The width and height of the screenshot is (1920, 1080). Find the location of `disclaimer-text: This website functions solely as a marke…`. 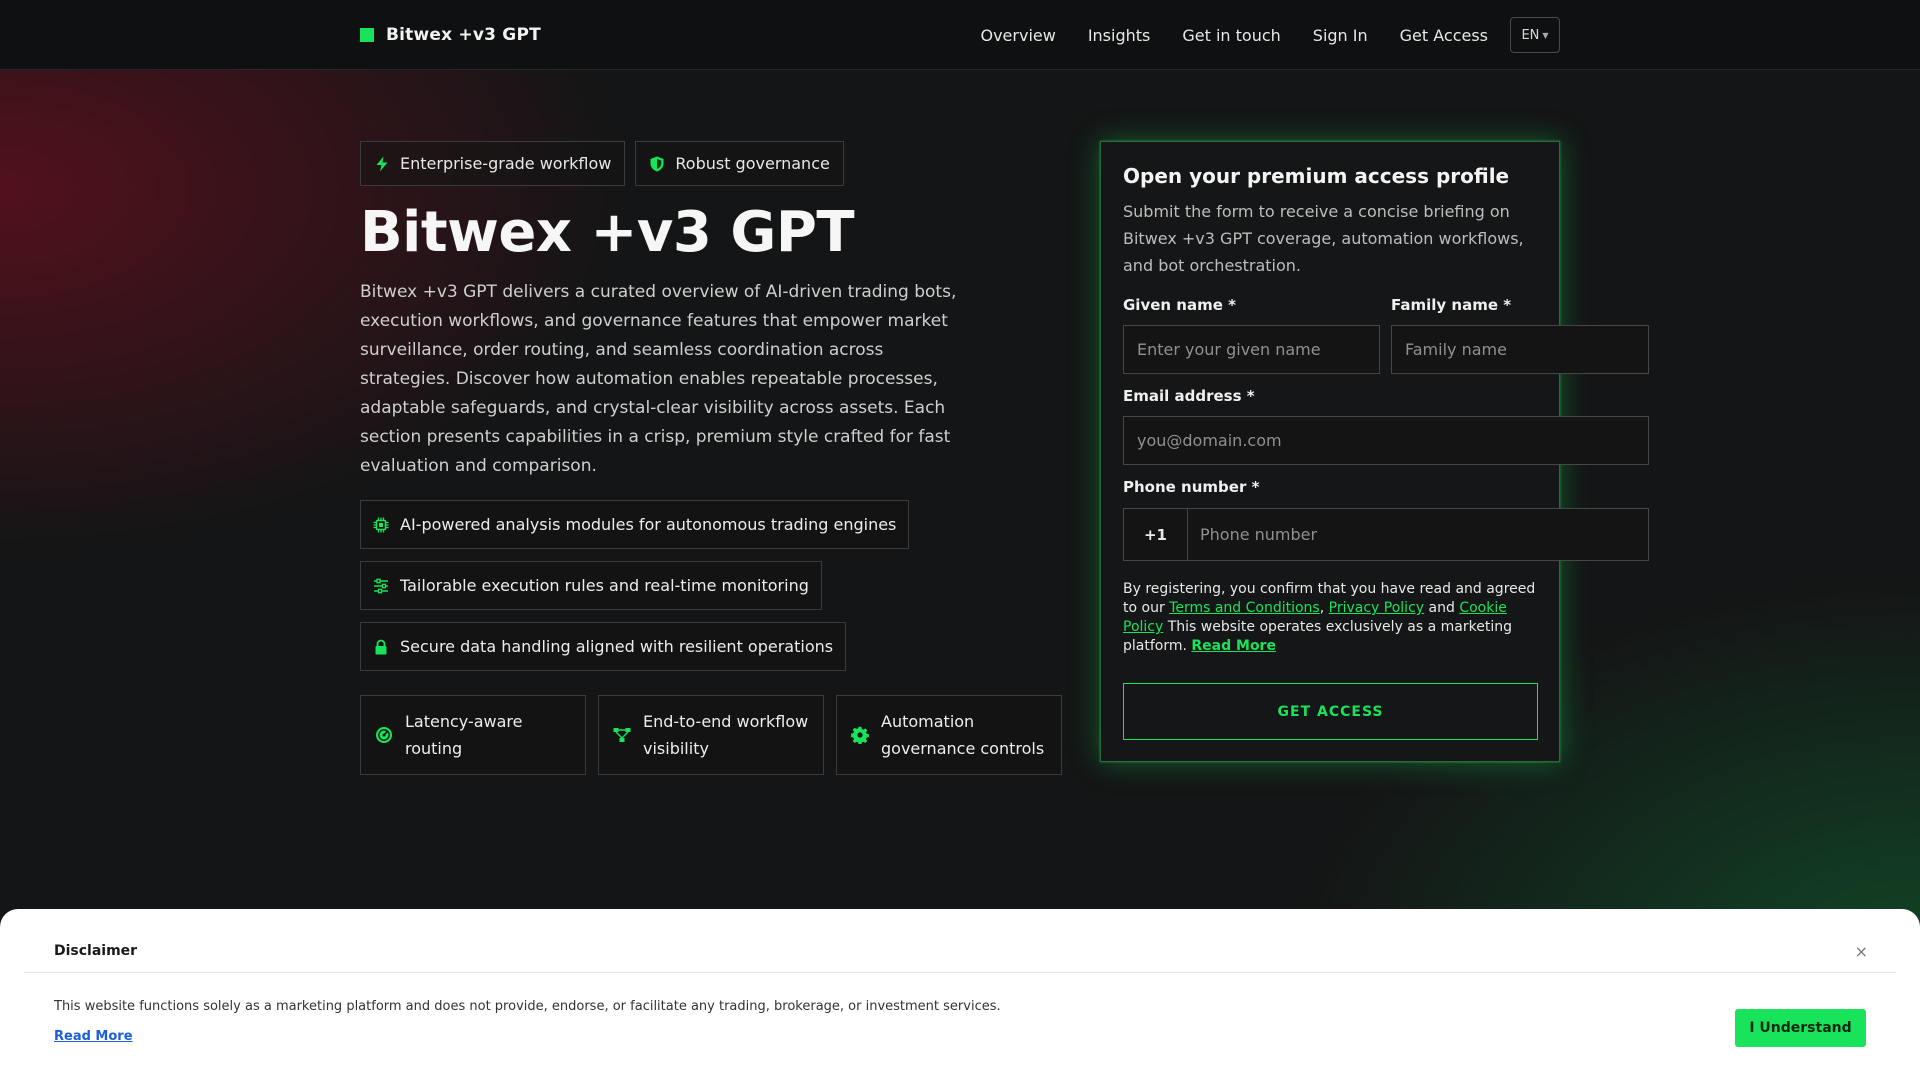

disclaimer-text: This website functions solely as a marke… is located at coordinates (527, 1006).